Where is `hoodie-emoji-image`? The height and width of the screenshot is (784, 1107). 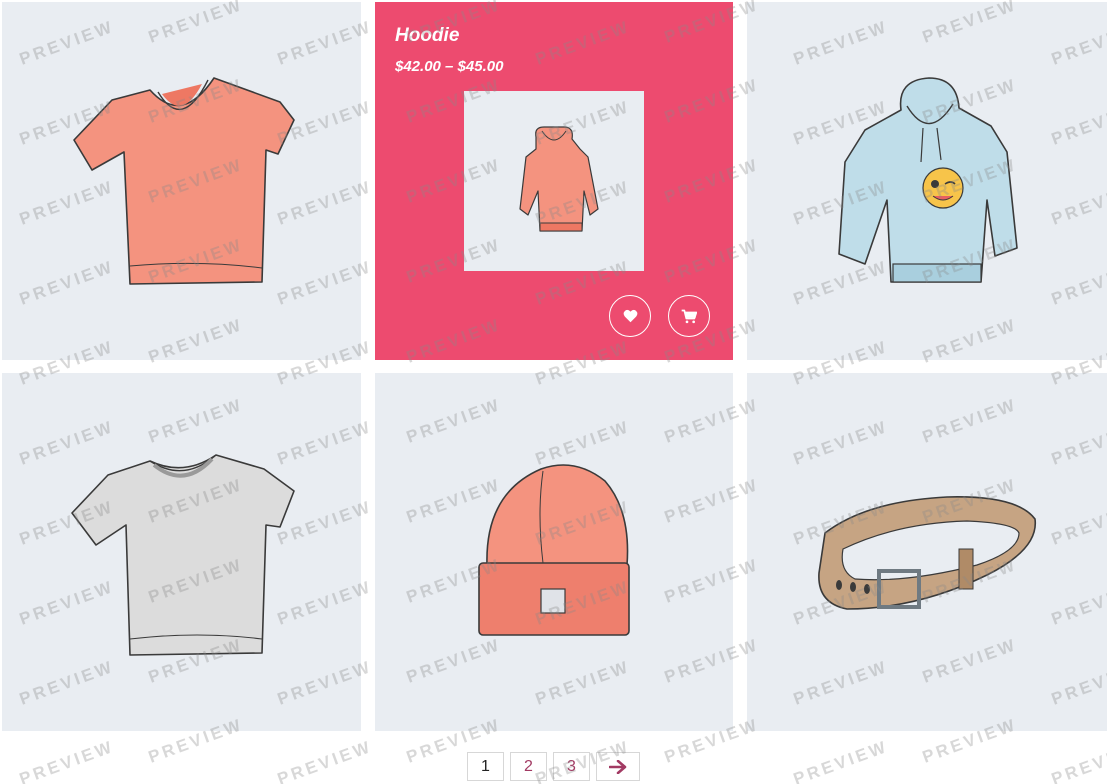
hoodie-emoji-image is located at coordinates (928, 180).